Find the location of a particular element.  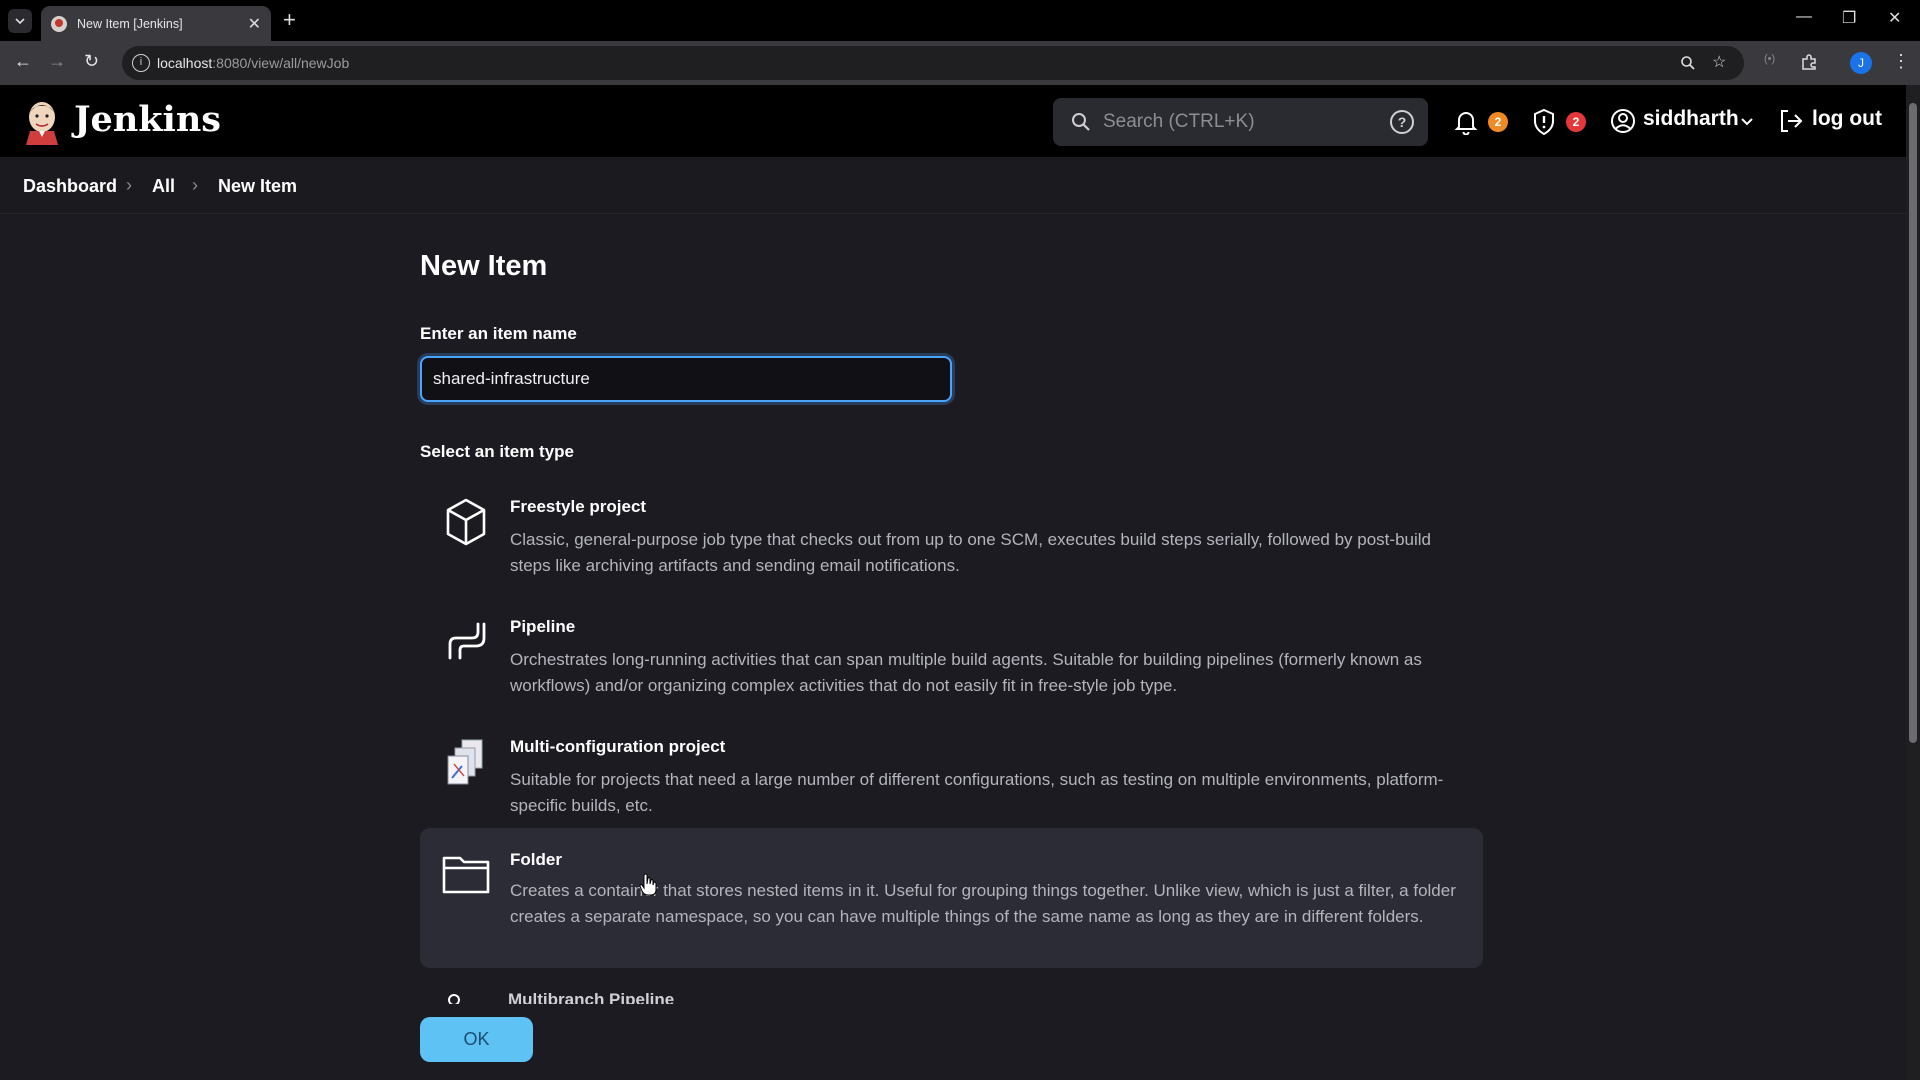

new-tab-button: + is located at coordinates (289, 20).